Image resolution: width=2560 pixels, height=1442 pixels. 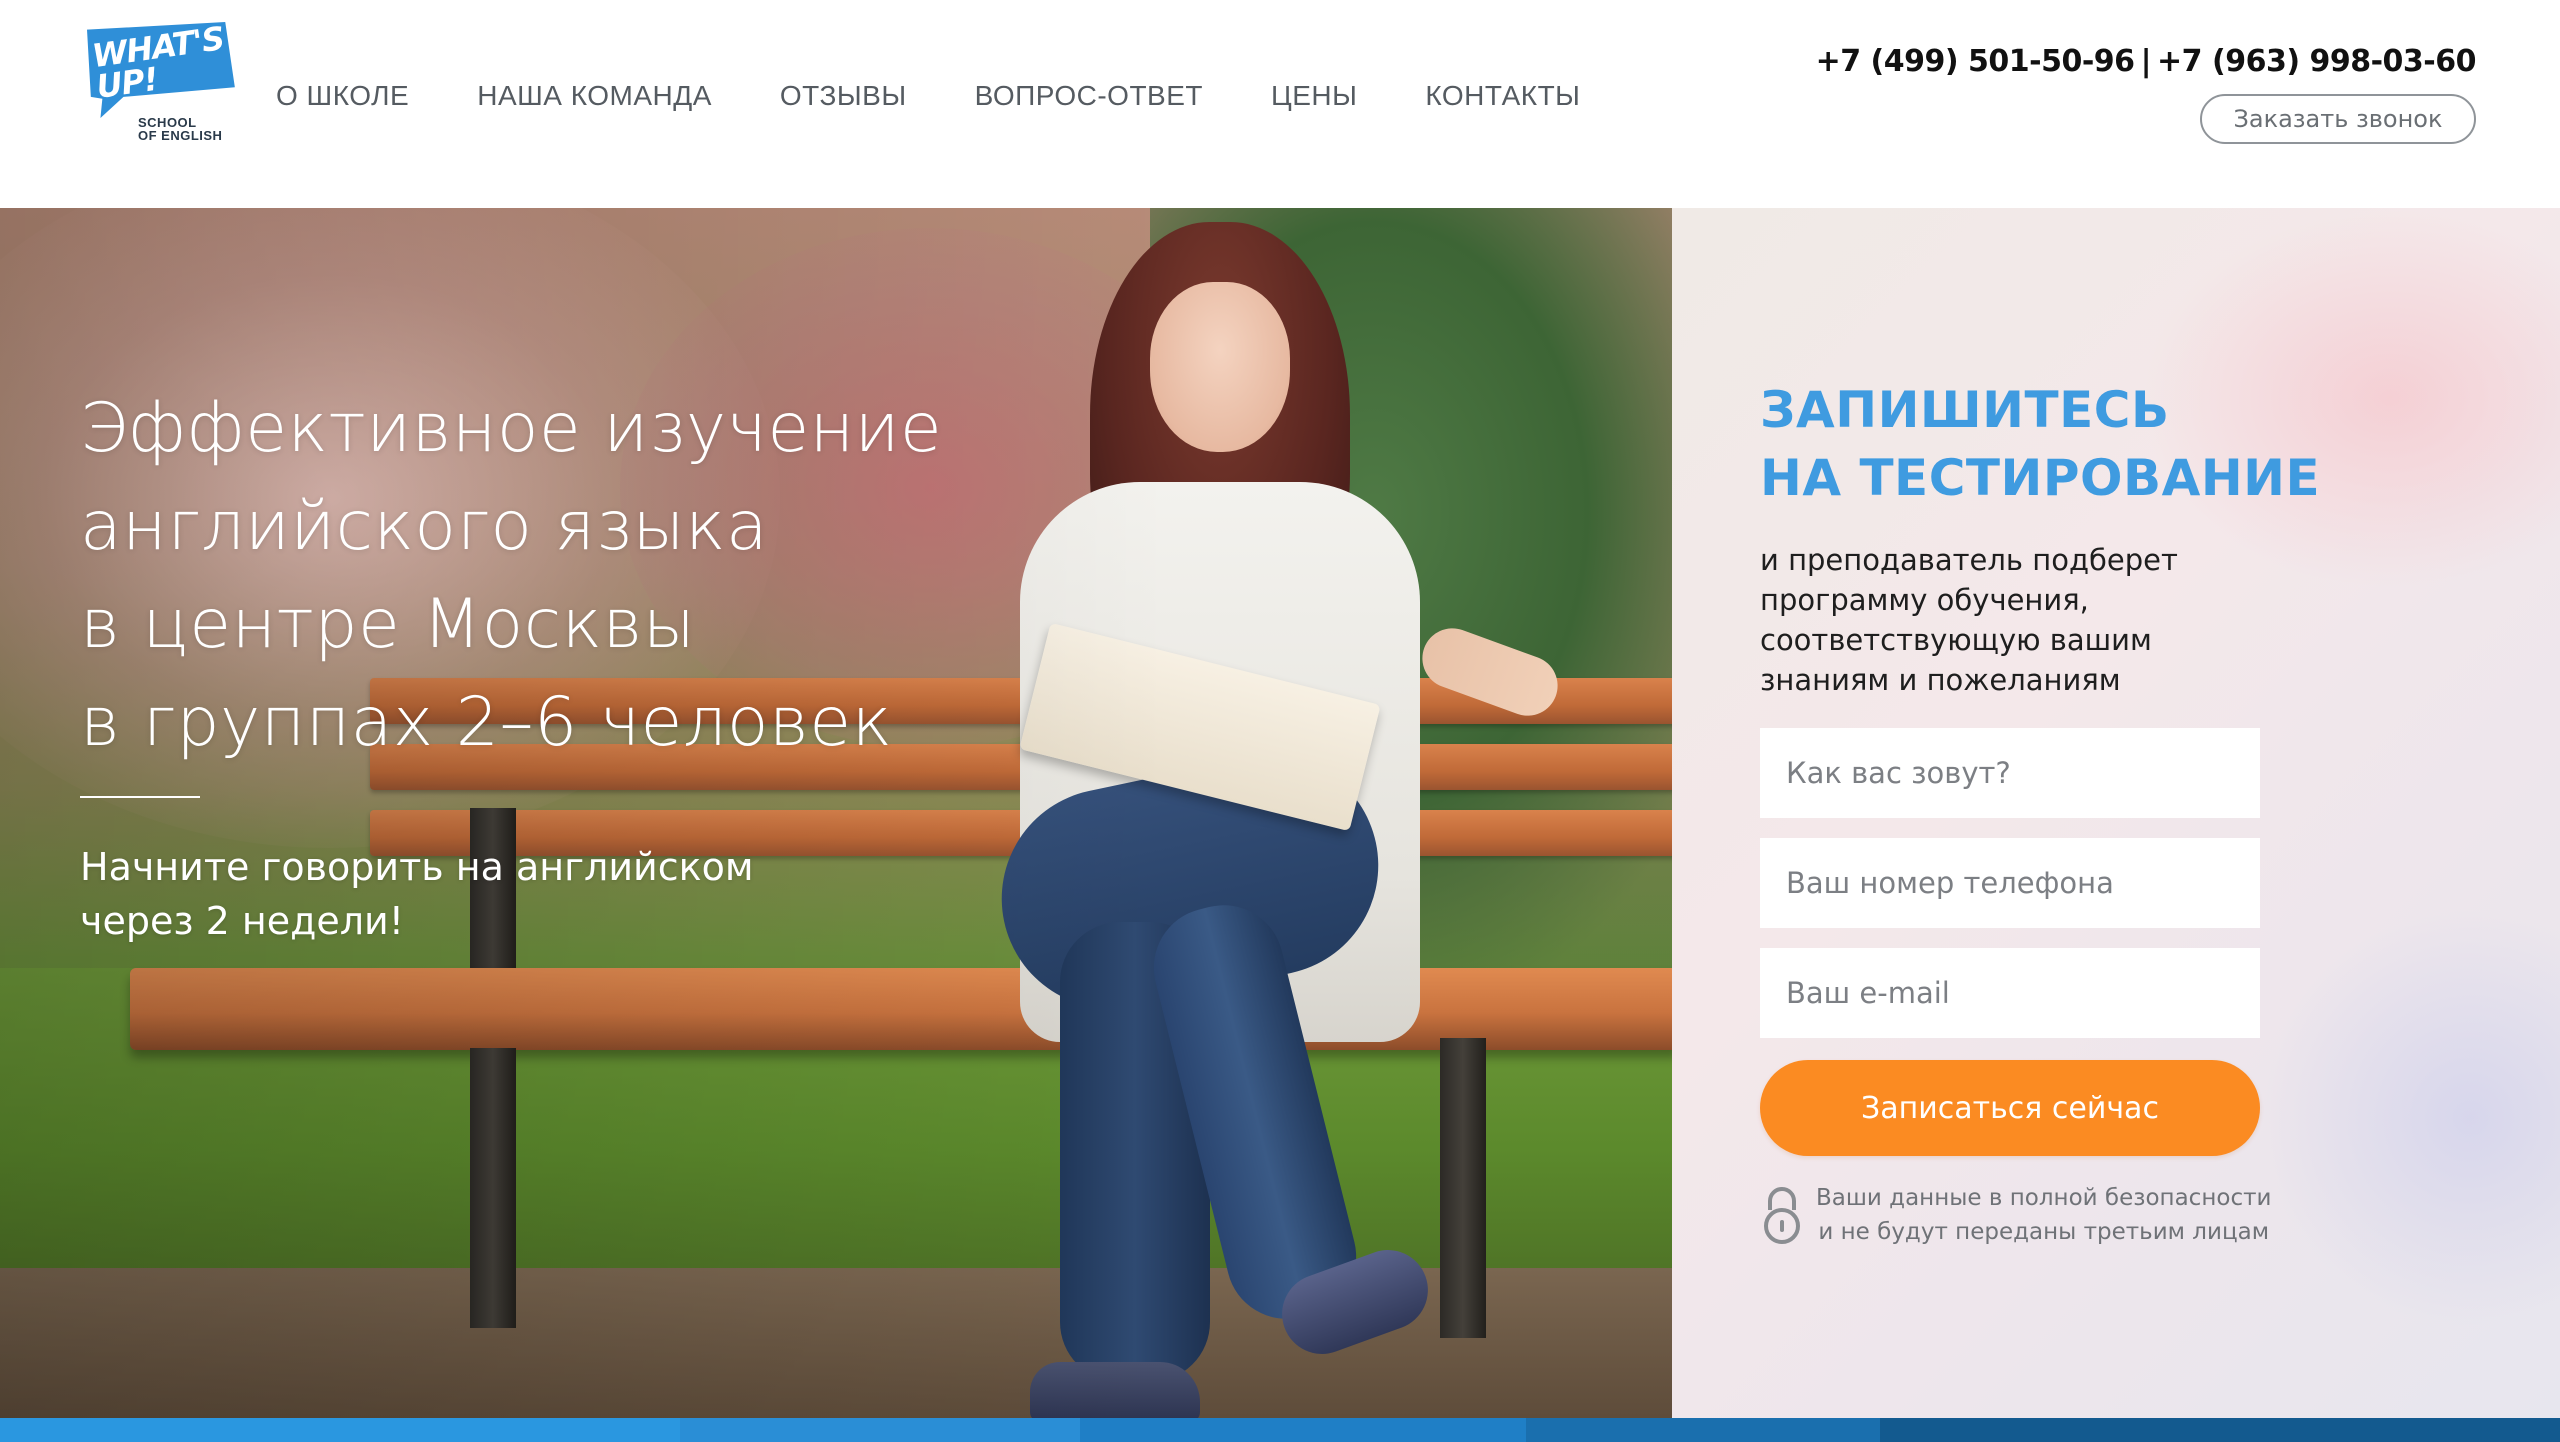 I want to click on nav-item-prices: ЦЕНЫ, so click(x=1314, y=96).